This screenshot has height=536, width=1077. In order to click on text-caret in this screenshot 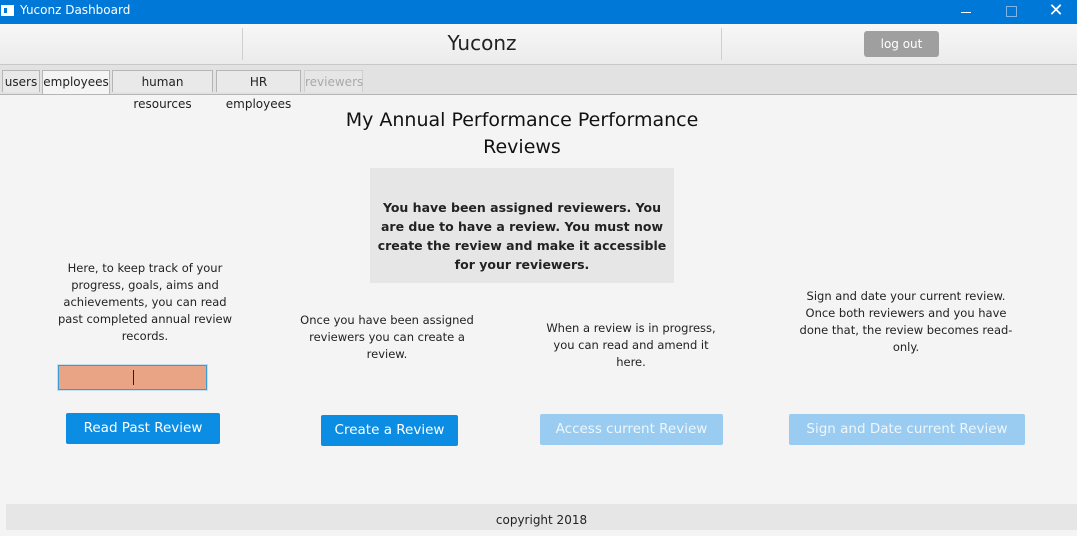, I will do `click(133, 377)`.